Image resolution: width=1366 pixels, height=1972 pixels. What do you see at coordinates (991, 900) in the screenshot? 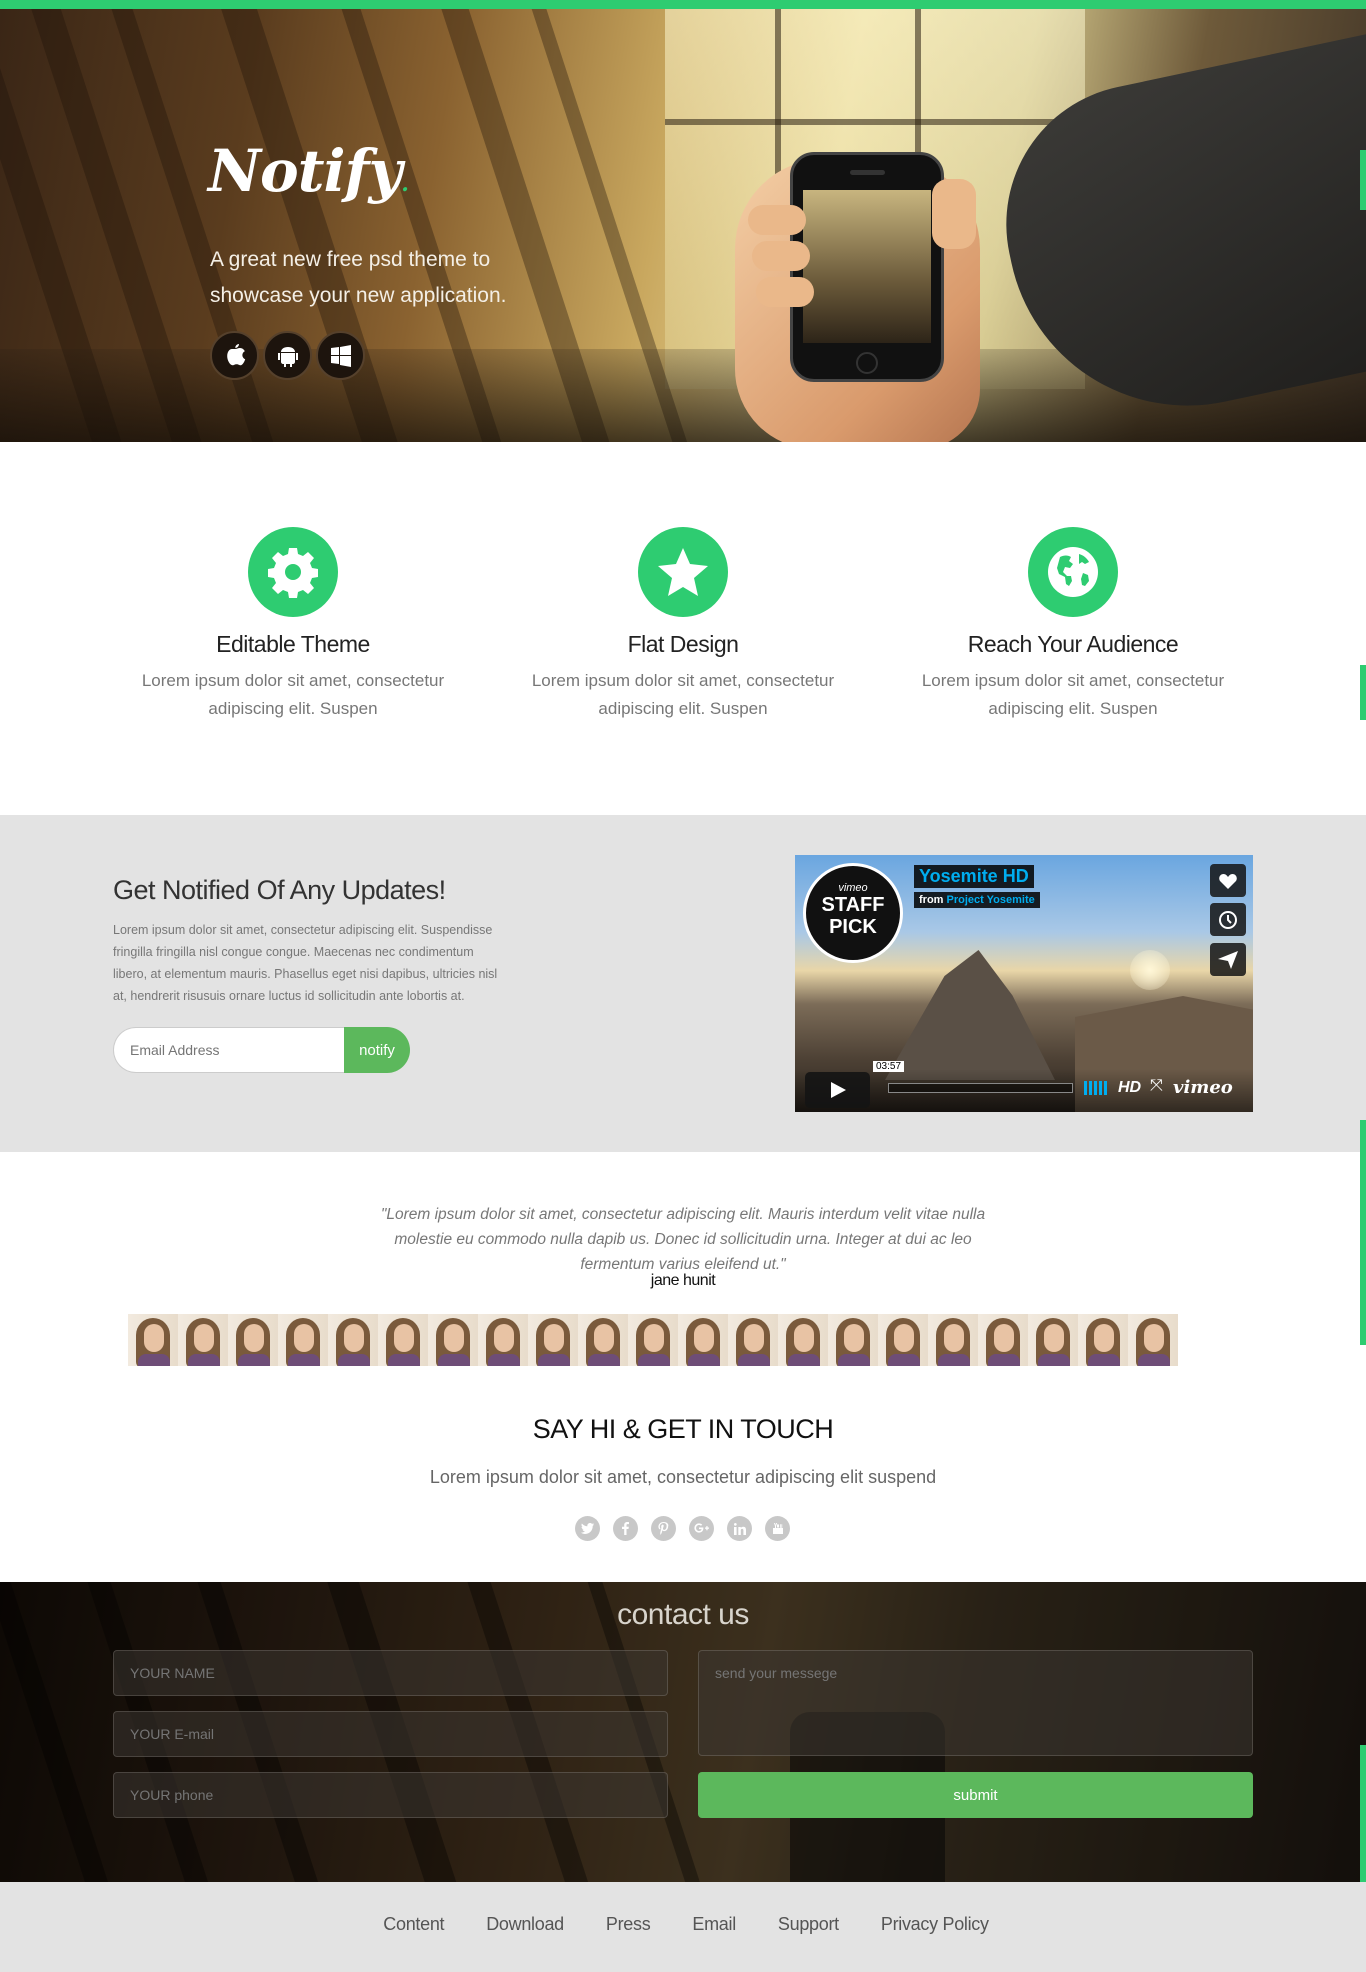
I see `video-author-link: Project Yosemite` at bounding box center [991, 900].